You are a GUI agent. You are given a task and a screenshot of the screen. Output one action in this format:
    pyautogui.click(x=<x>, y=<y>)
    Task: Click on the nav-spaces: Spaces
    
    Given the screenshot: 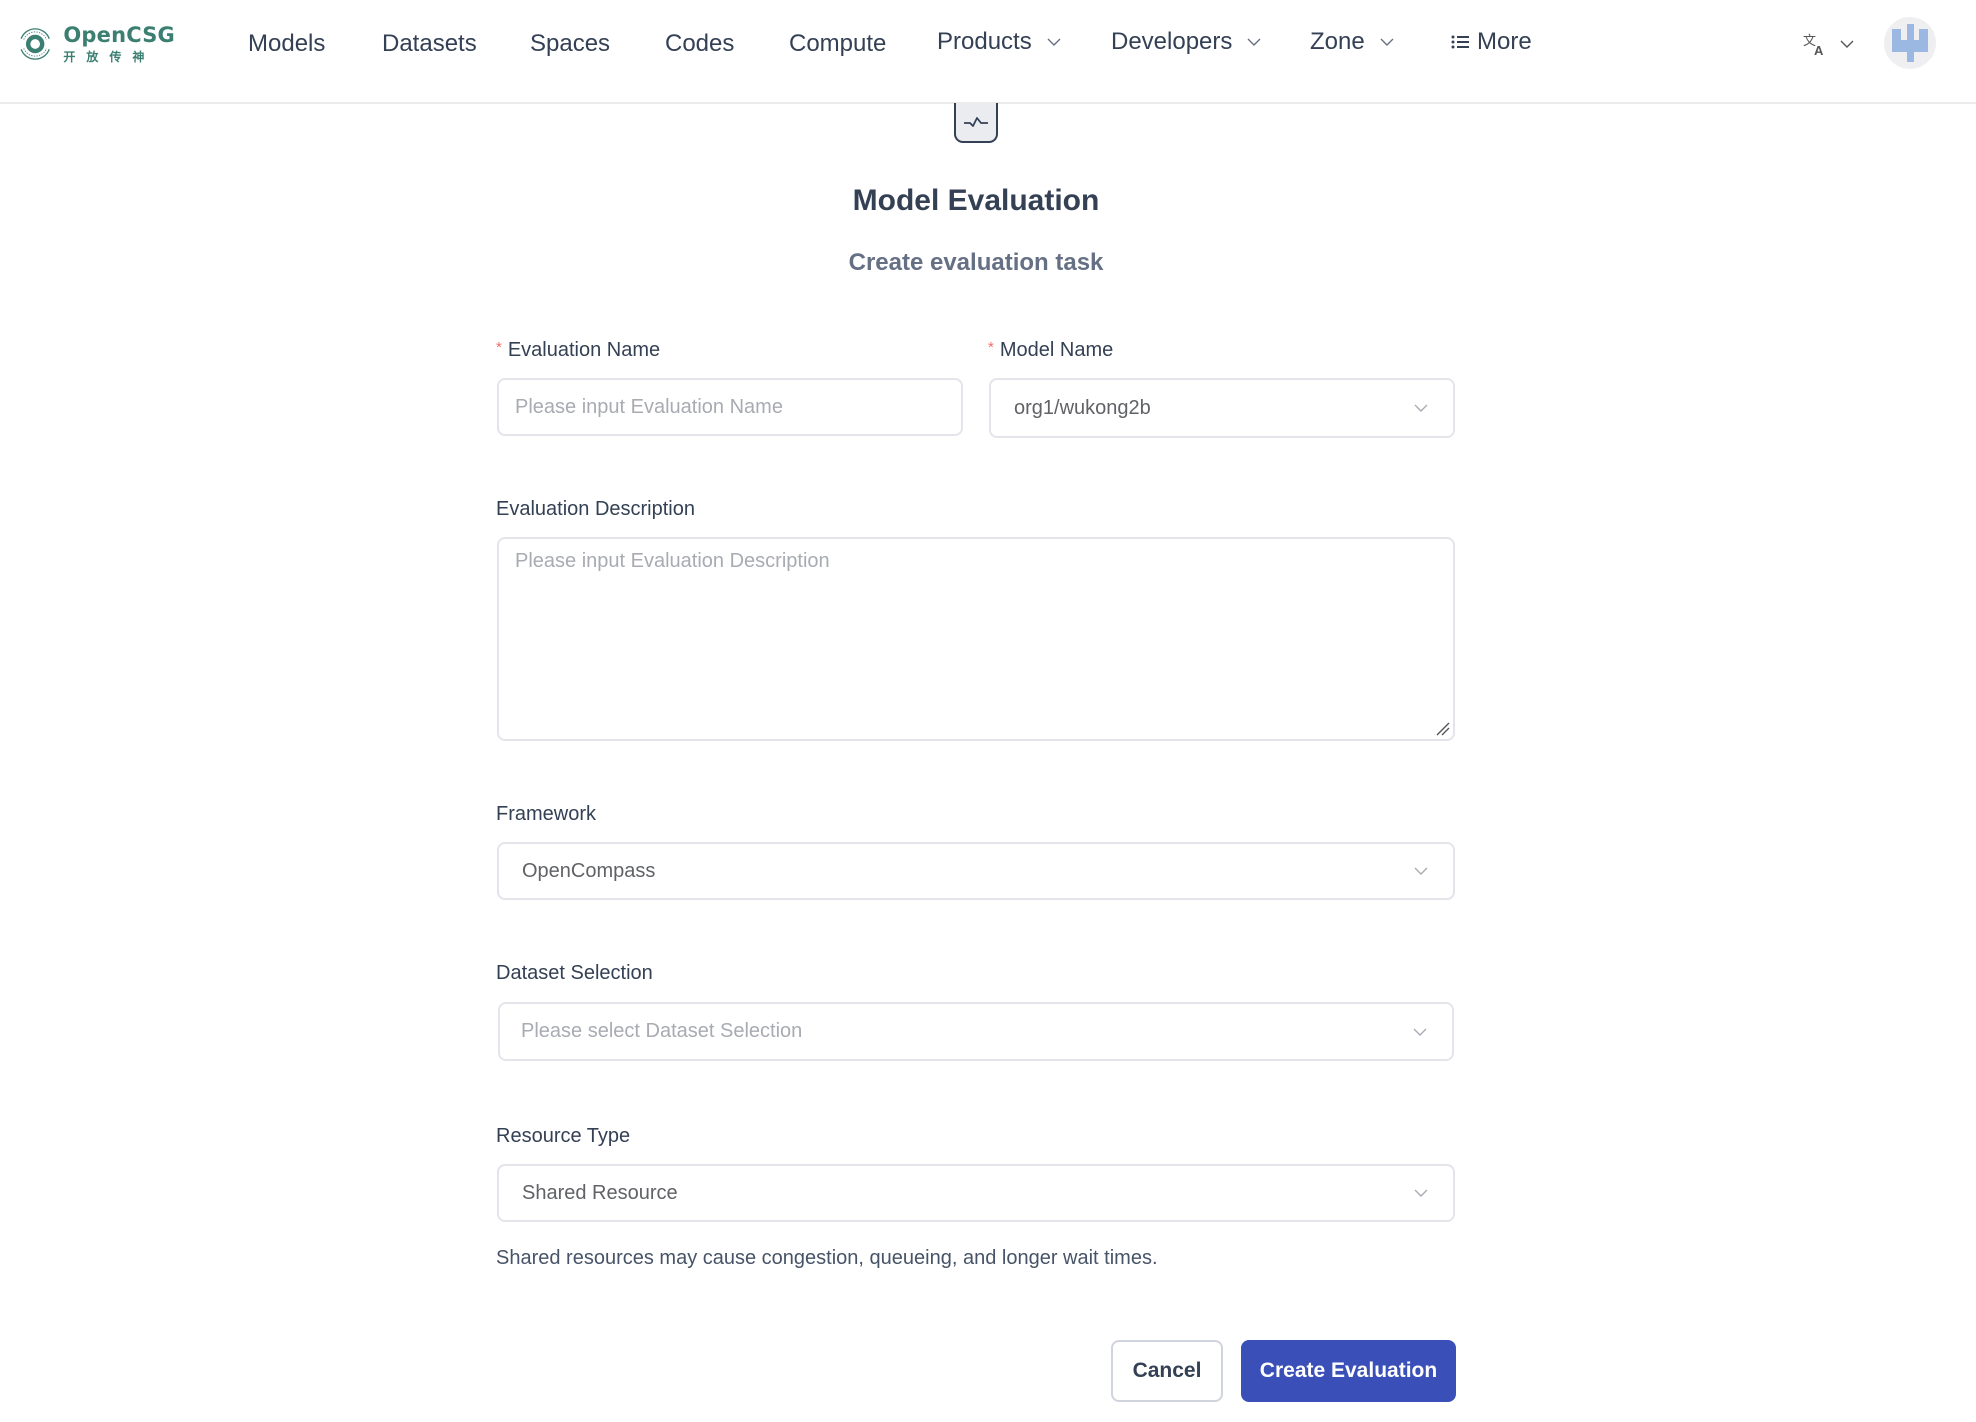 What is the action you would take?
    pyautogui.click(x=570, y=44)
    